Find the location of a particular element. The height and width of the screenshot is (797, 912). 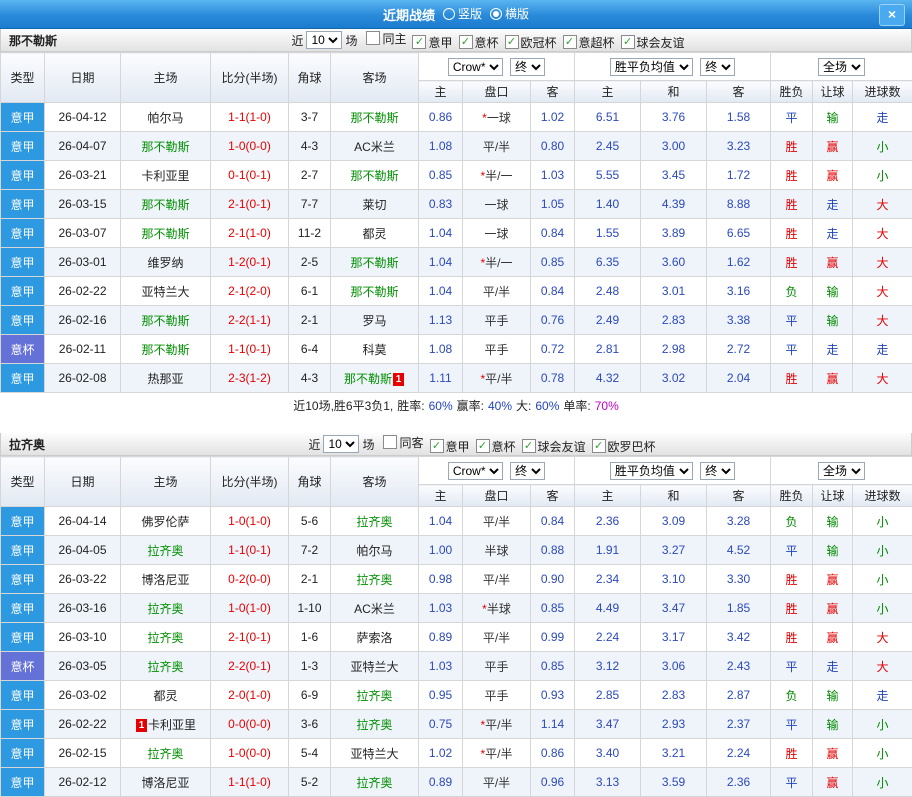

team-name-text: 帕尔马 is located at coordinates (374, 551).